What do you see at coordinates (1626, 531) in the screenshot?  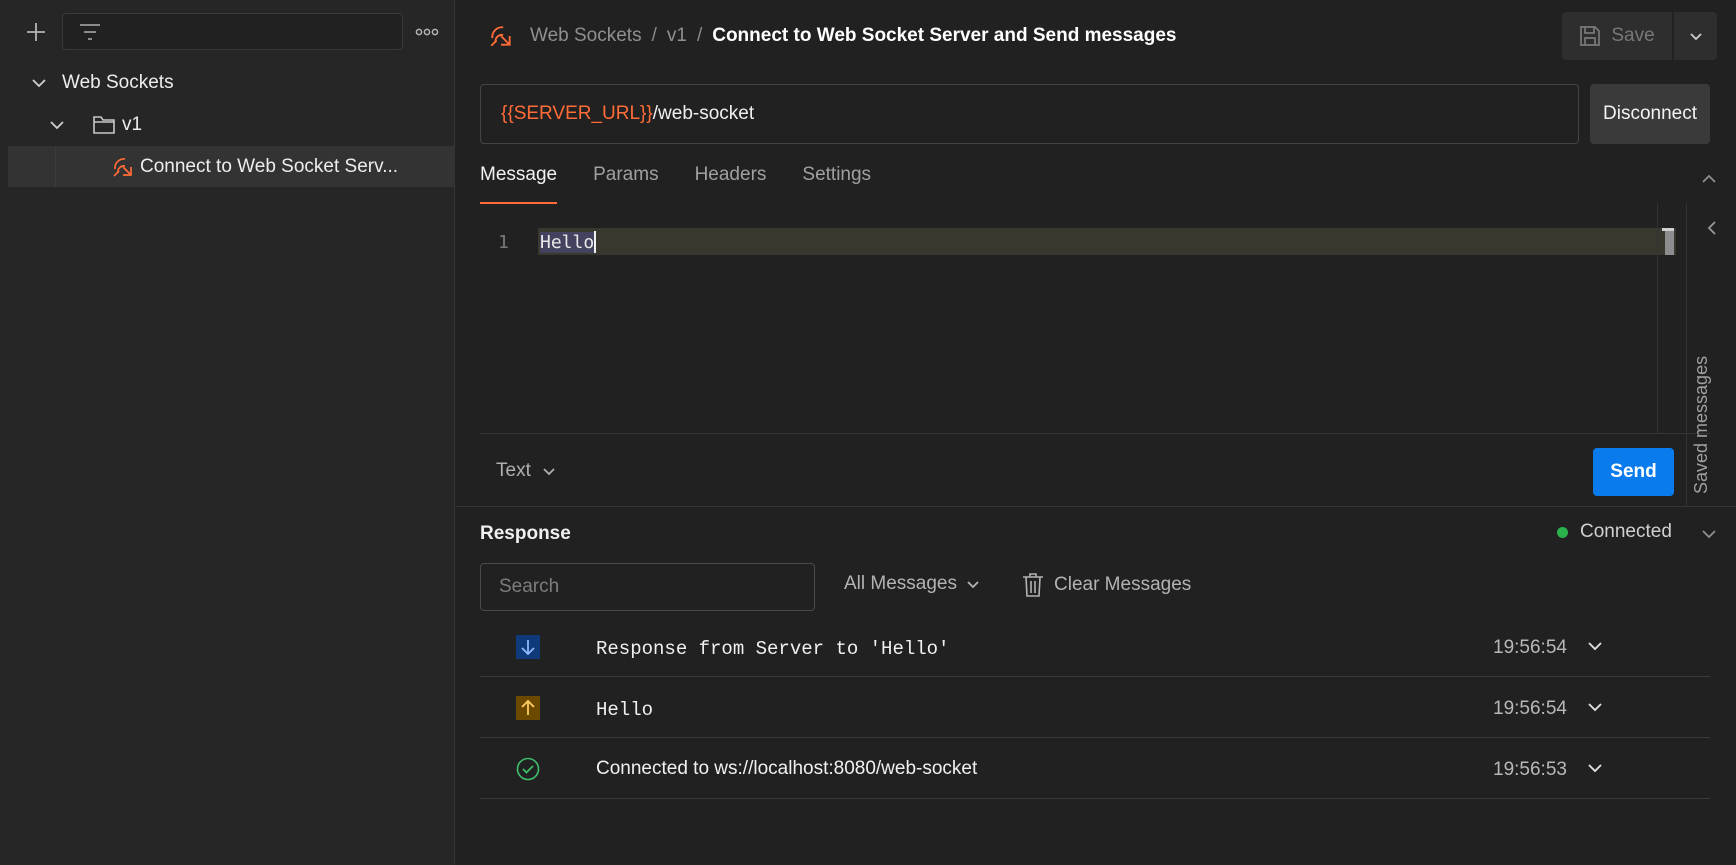 I see `status-label: Connected` at bounding box center [1626, 531].